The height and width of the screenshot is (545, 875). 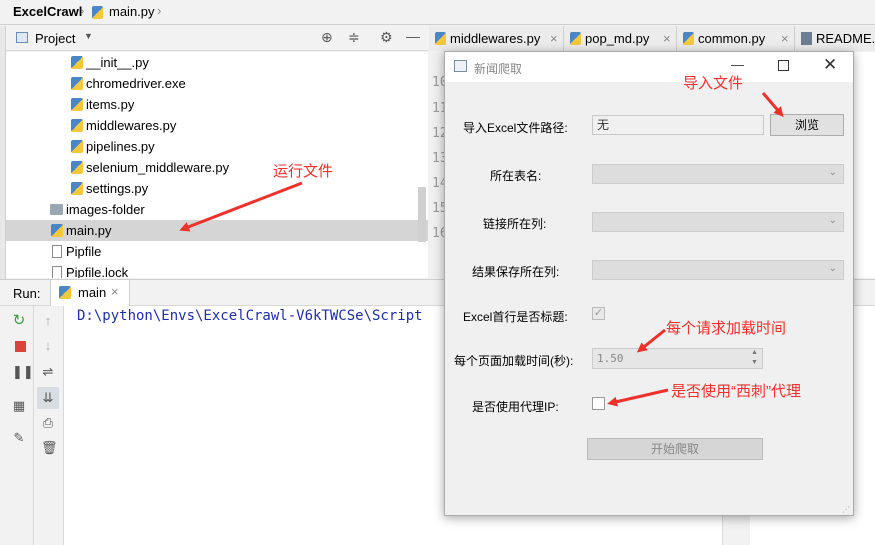 I want to click on stop-icon, so click(x=20, y=348).